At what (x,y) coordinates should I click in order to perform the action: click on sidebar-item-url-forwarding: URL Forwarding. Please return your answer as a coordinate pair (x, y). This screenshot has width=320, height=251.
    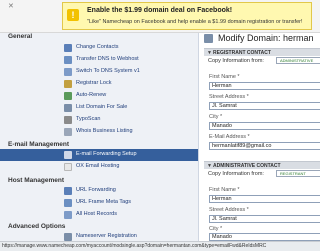
    Looking at the image, I should click on (99, 191).